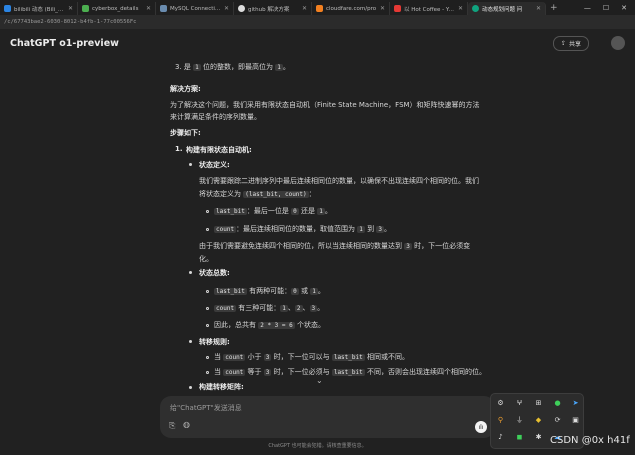 Image resolution: width=635 pixels, height=455 pixels. I want to click on browser-tab: 以 Hot Coffee - Youtu✕, so click(429, 8).